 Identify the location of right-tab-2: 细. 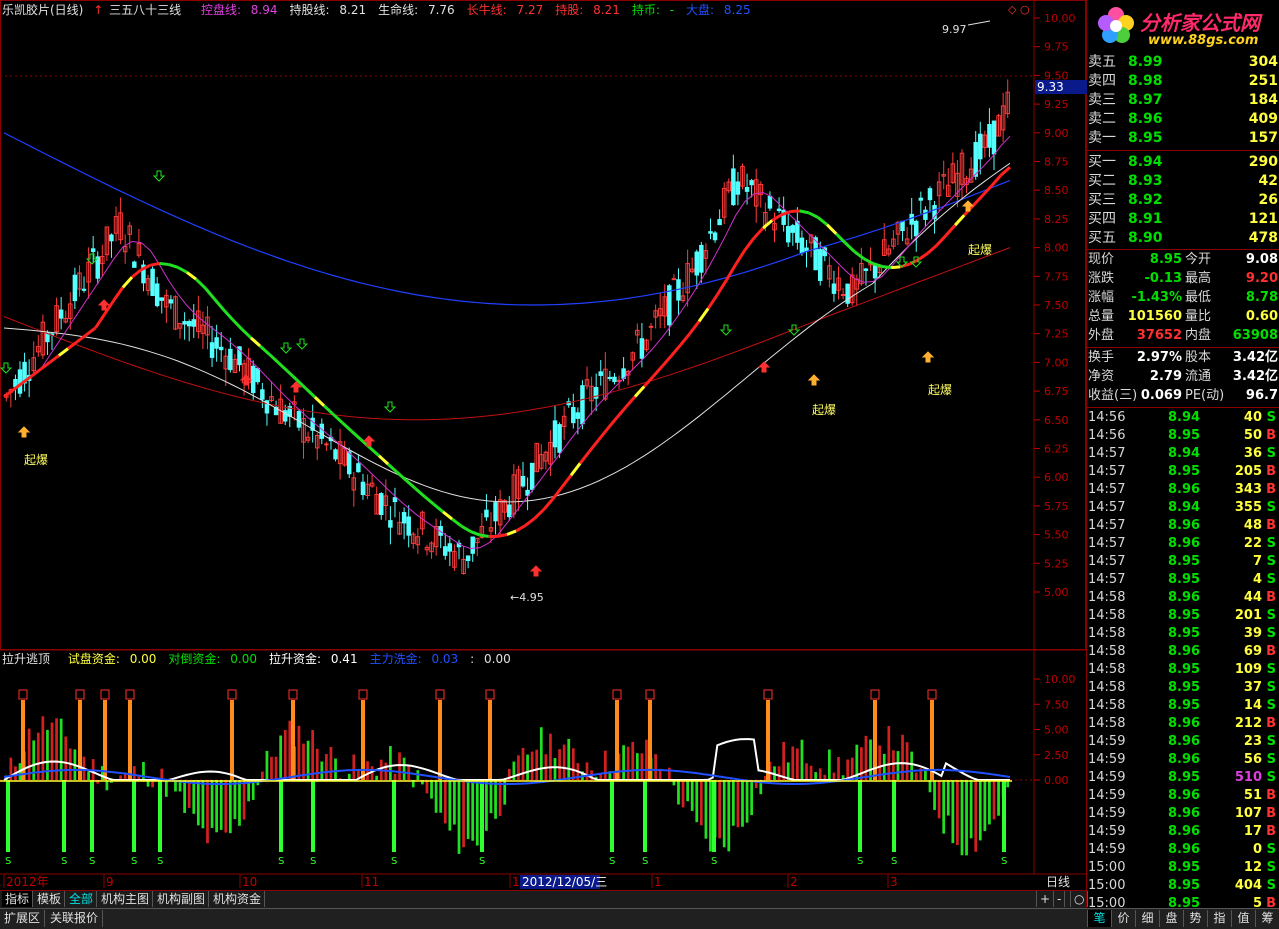
(1147, 918).